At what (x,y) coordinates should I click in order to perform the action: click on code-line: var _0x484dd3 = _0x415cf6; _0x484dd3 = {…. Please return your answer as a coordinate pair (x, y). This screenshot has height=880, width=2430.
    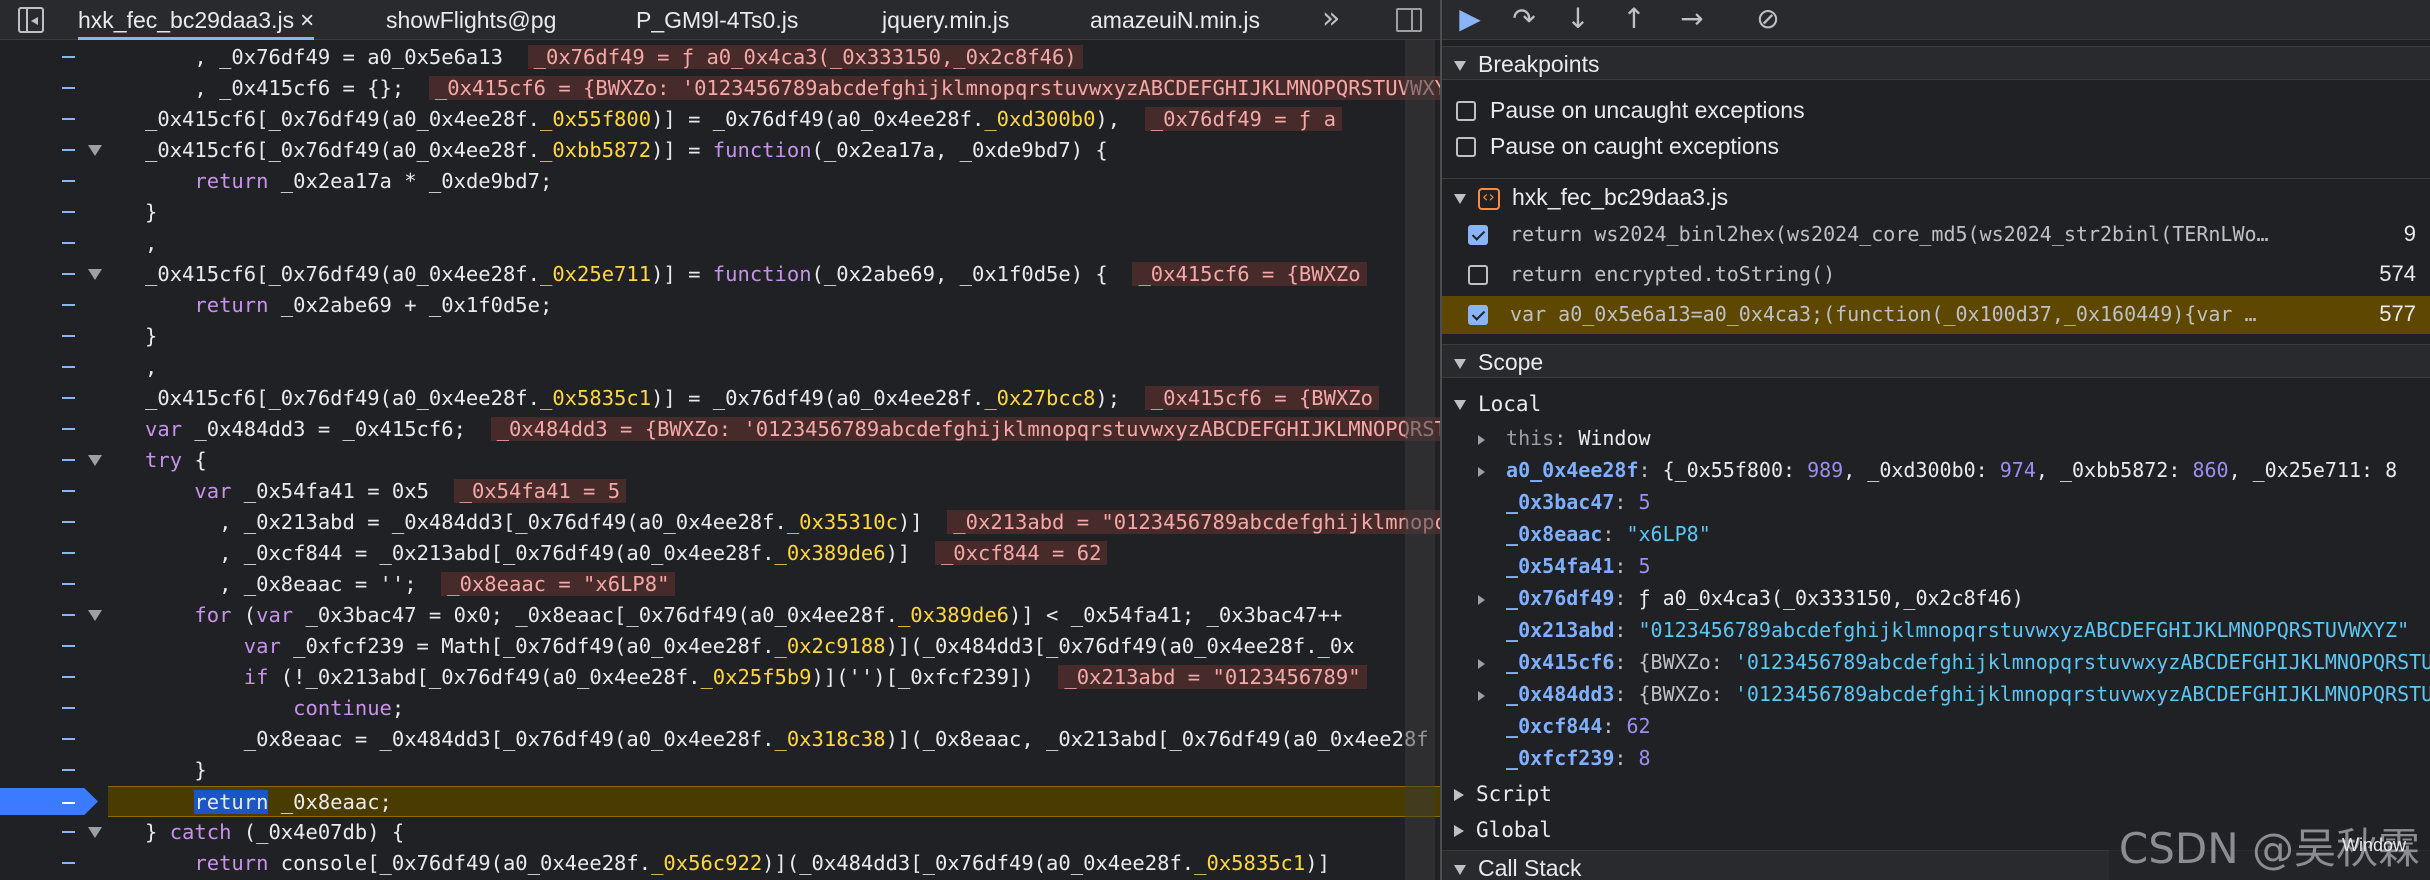
    Looking at the image, I should click on (774, 429).